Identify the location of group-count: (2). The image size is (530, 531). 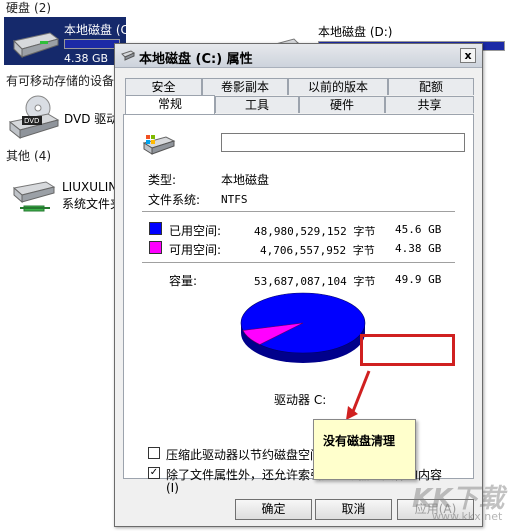
(43, 8).